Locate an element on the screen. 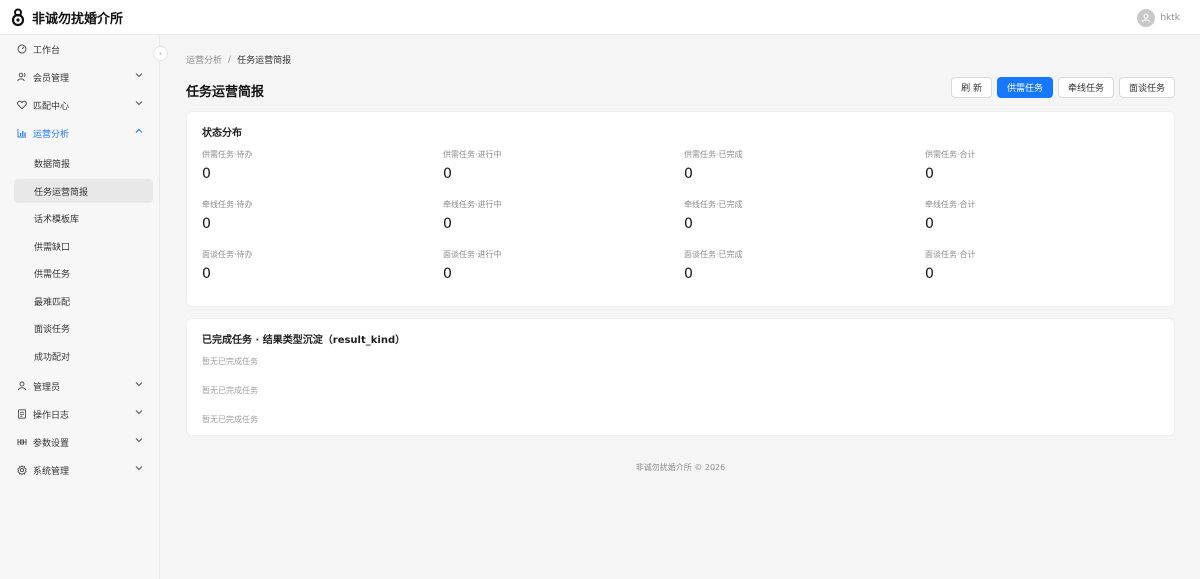  sidebar-item-parameters: 参数设置 is located at coordinates (83, 442).